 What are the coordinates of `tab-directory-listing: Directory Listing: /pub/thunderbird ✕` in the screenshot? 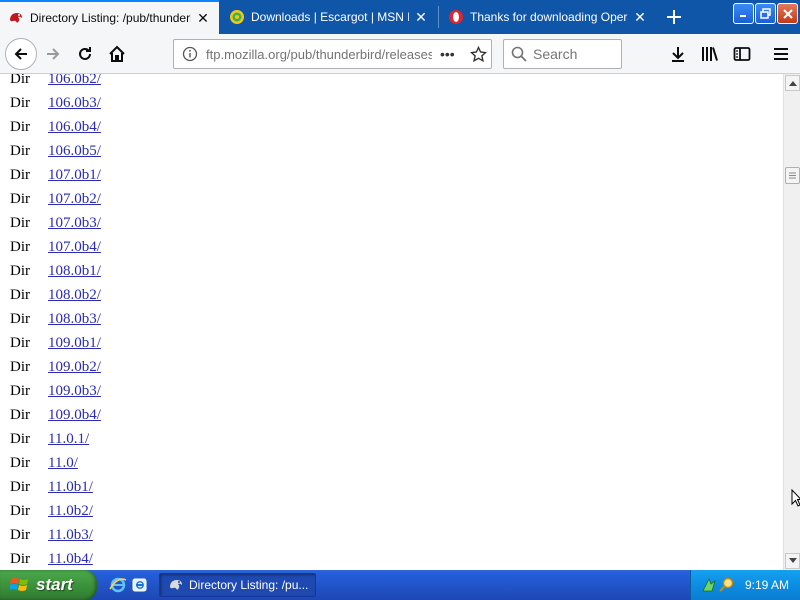 It's located at (109, 17).